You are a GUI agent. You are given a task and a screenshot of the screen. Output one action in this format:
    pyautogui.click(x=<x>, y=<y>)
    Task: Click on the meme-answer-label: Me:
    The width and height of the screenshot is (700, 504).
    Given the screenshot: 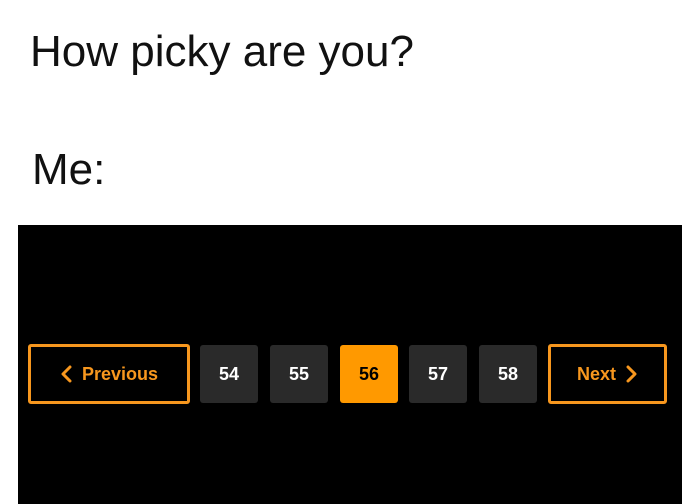 What is the action you would take?
    pyautogui.click(x=69, y=169)
    